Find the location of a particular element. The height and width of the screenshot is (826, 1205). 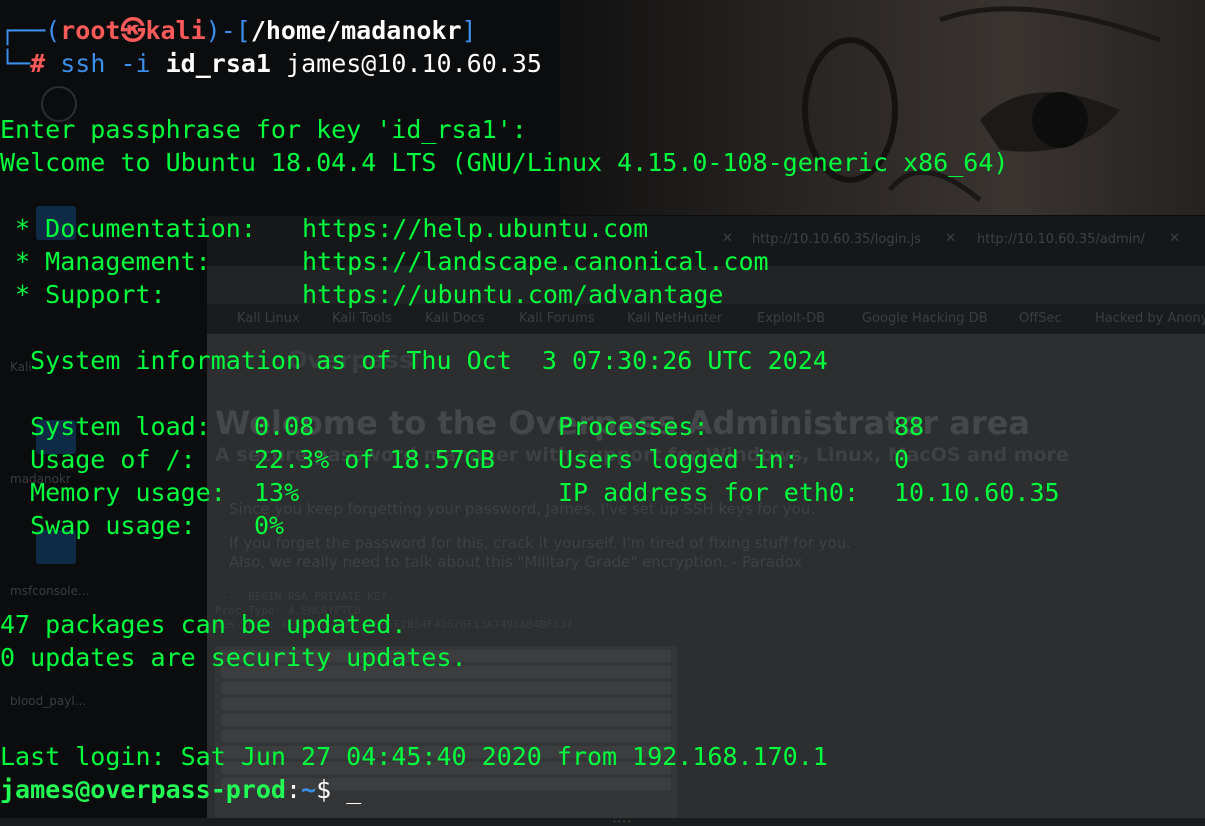

resize-grip-icon: ···· is located at coordinates (622, 822).